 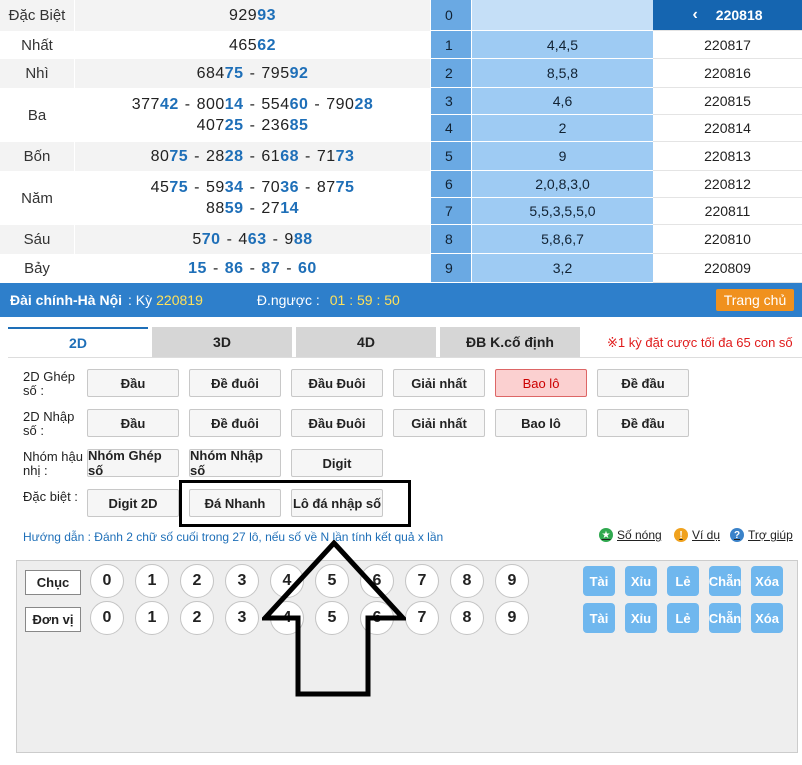 What do you see at coordinates (252, 45) in the screenshot?
I see `prize-numbers: 46562` at bounding box center [252, 45].